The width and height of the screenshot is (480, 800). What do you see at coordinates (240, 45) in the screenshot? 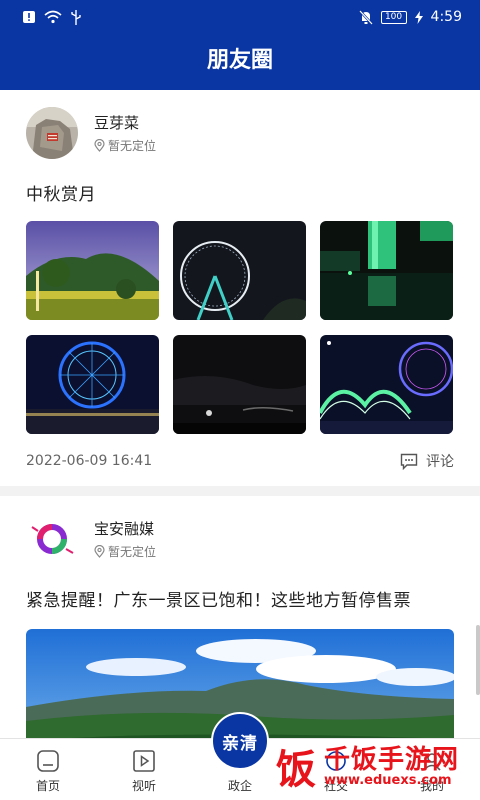
I see `app-header: 100 4:59 朋友圈` at bounding box center [240, 45].